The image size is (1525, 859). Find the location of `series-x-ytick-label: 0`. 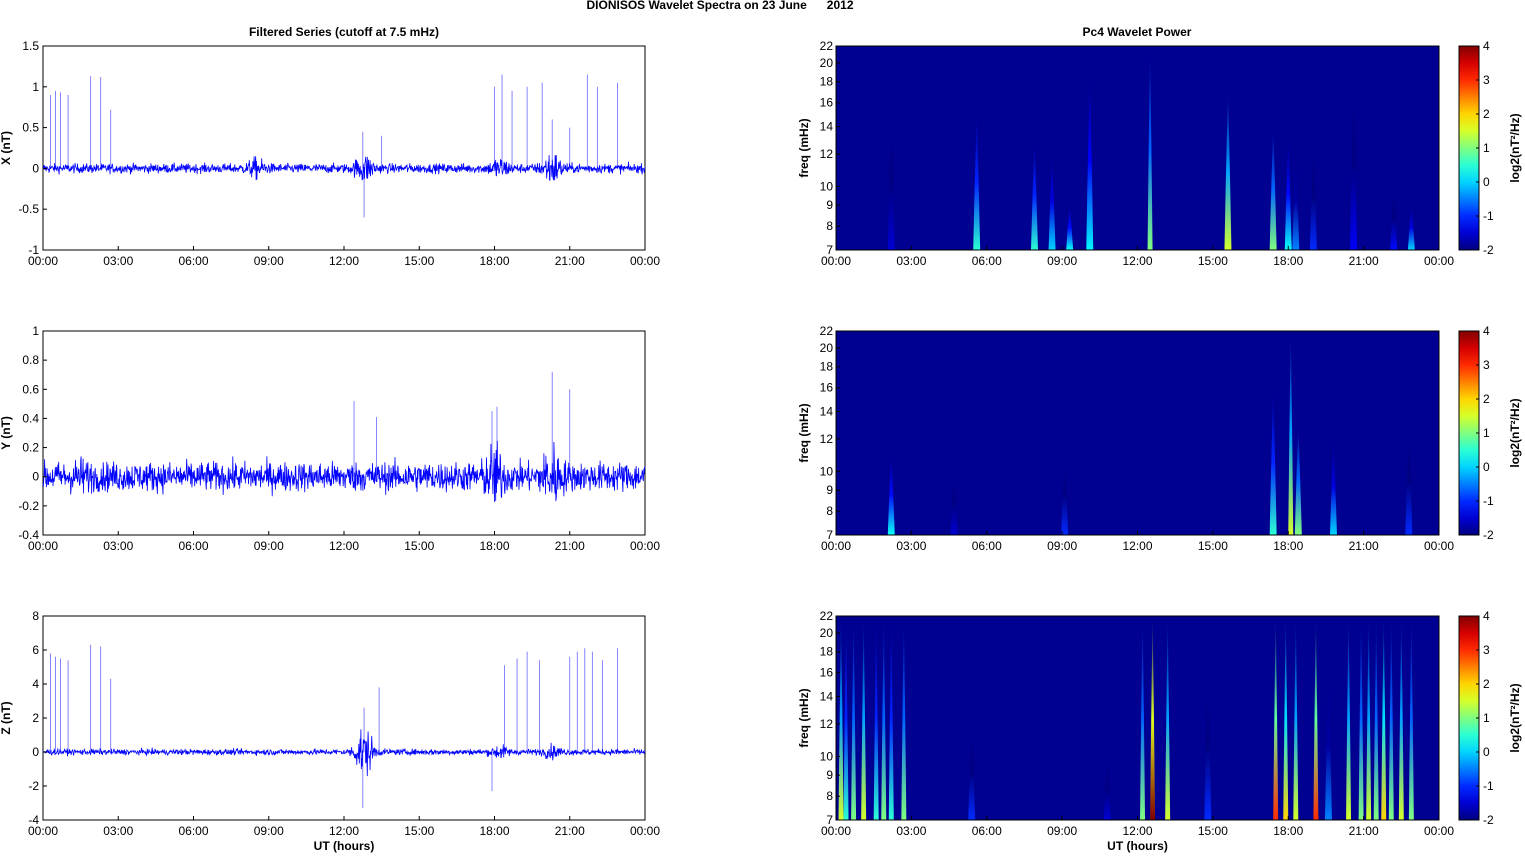

series-x-ytick-label: 0 is located at coordinates (35, 168).